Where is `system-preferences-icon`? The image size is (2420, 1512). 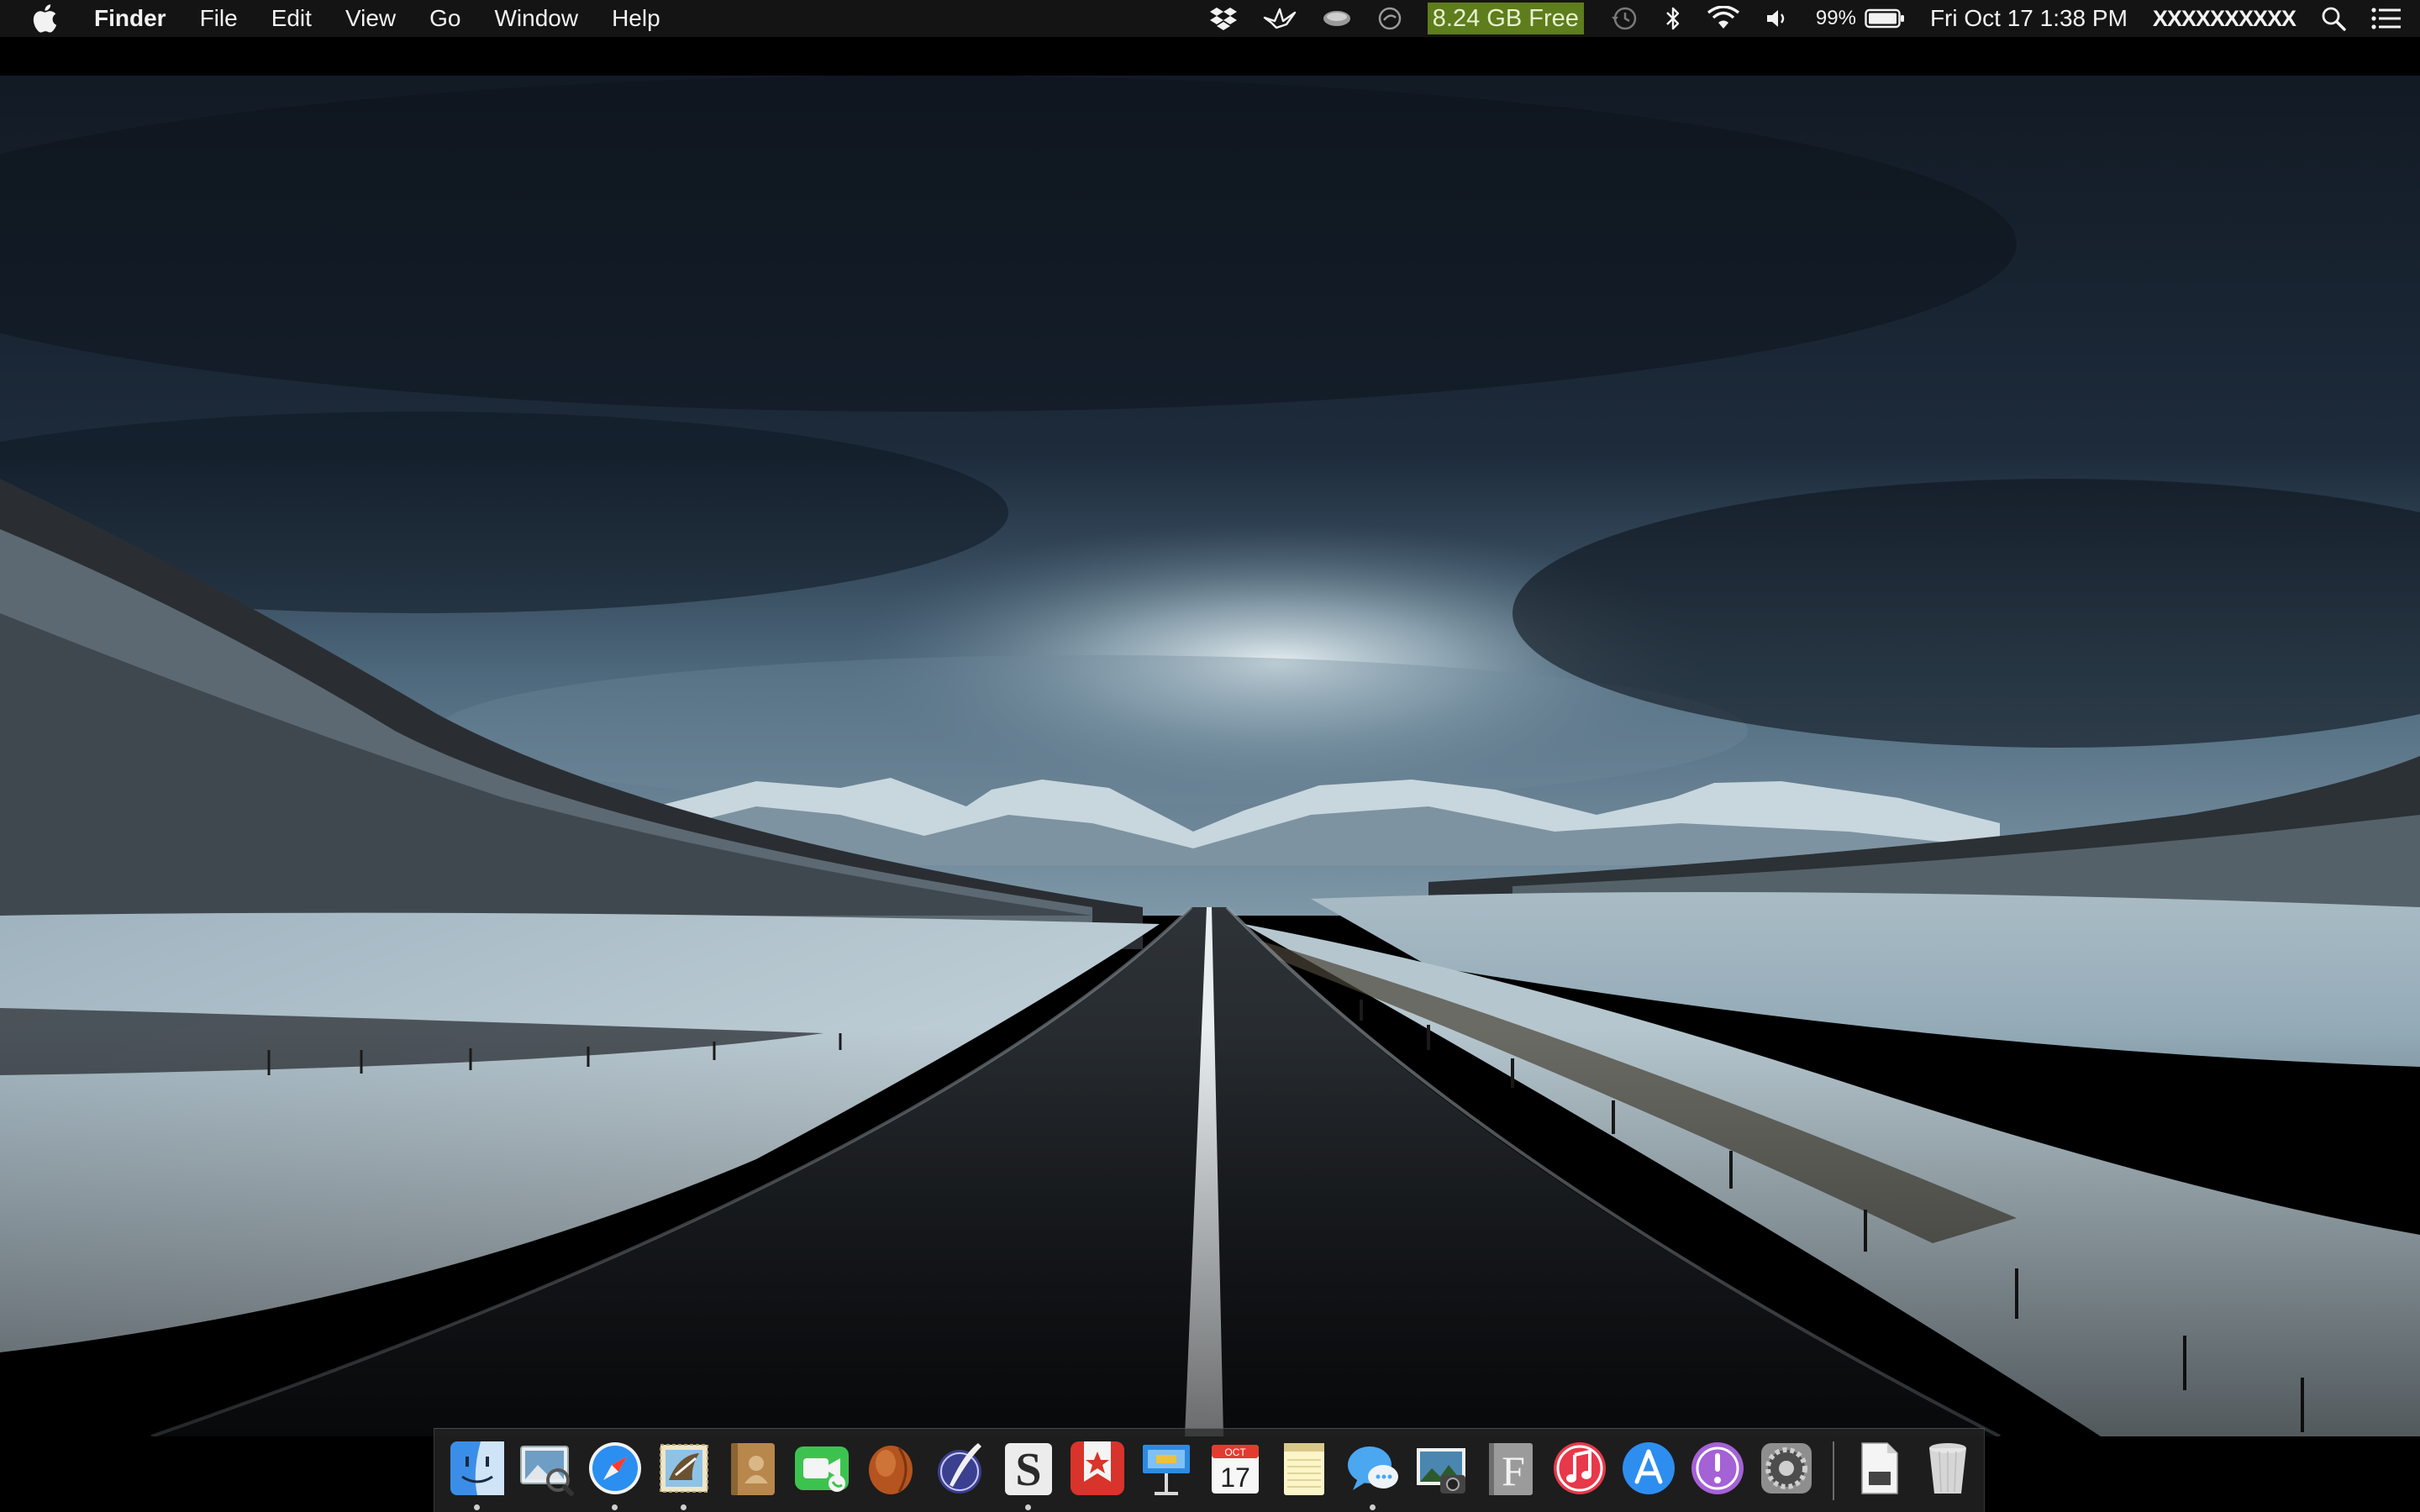 system-preferences-icon is located at coordinates (1787, 1468).